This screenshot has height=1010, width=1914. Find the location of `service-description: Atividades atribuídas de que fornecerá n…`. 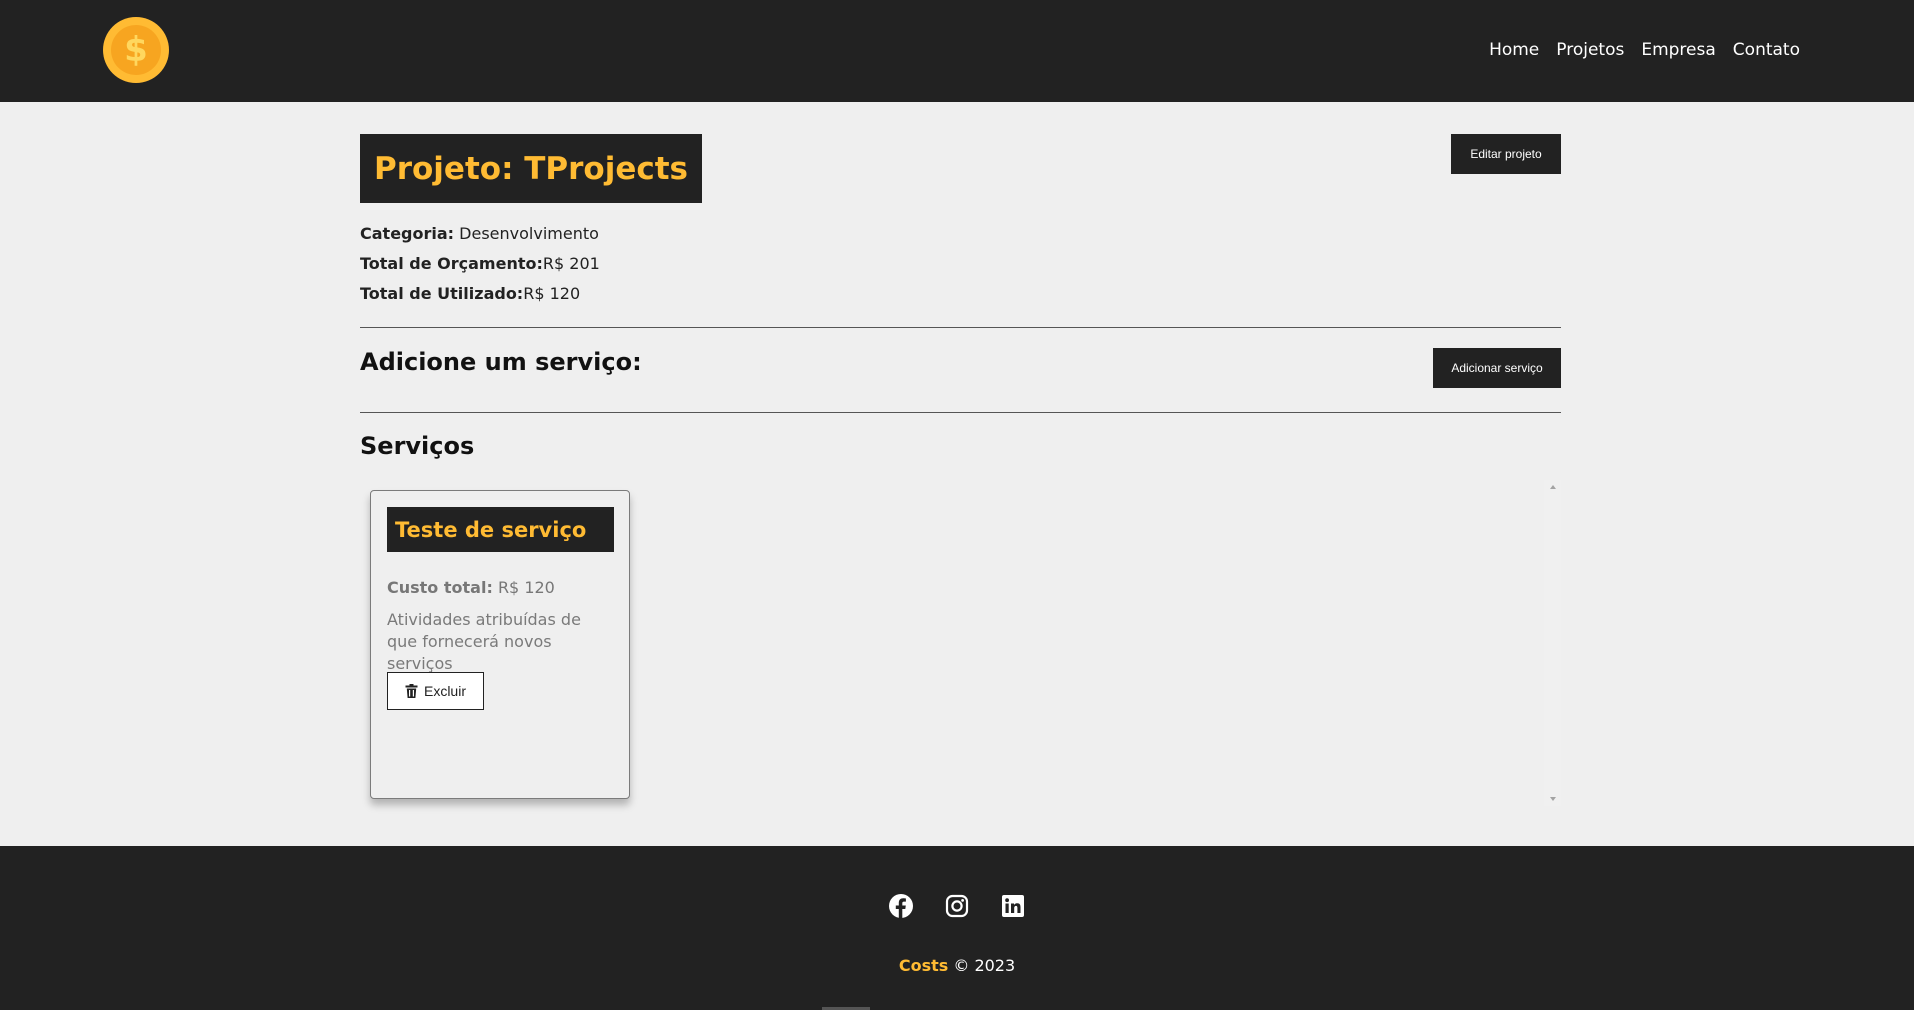

service-description: Atividades atribuídas de que fornecerá n… is located at coordinates (484, 641).